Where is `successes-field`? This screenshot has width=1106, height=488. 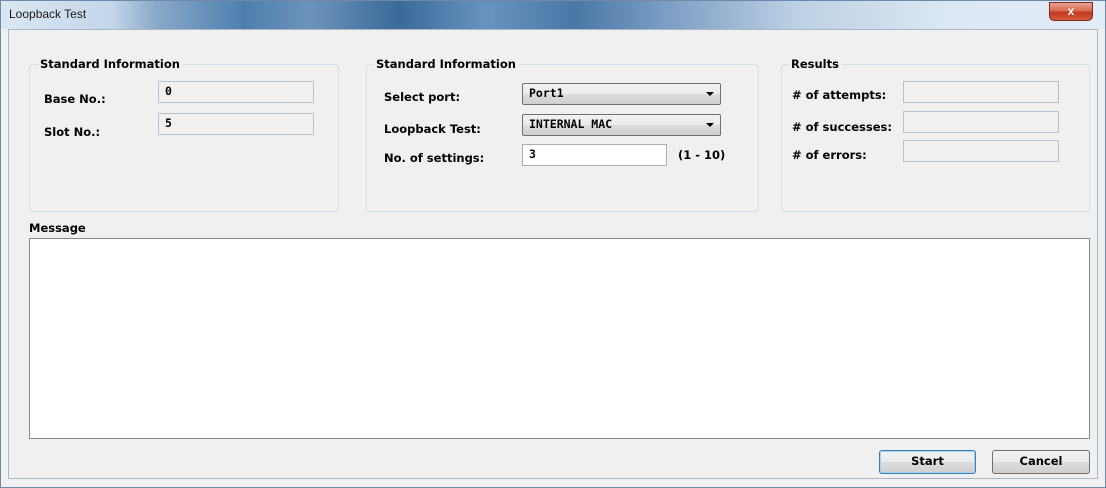 successes-field is located at coordinates (981, 122).